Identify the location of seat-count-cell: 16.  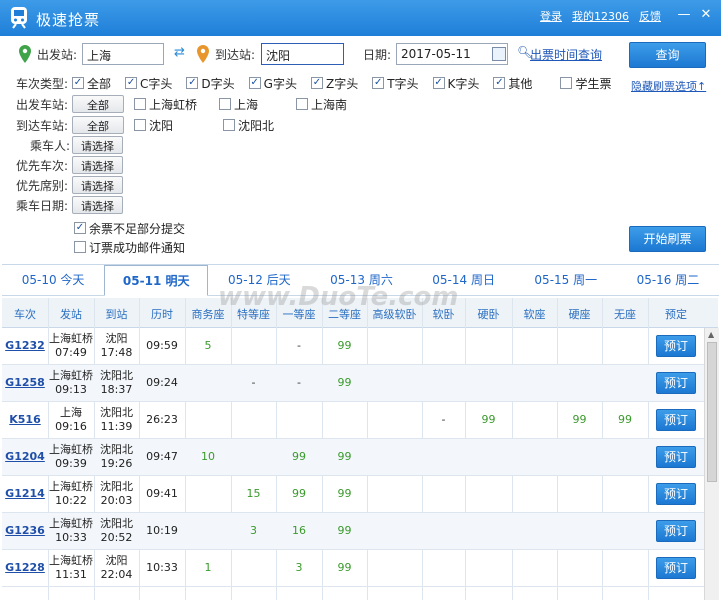
(299, 530).